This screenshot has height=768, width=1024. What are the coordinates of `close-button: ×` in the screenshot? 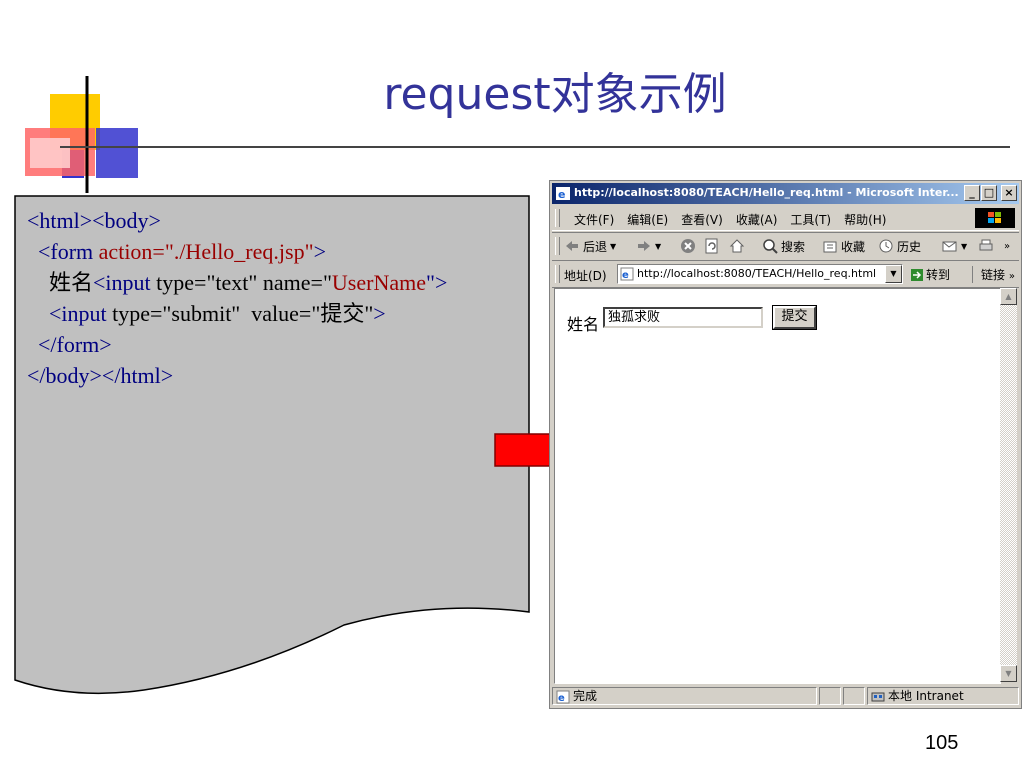 It's located at (1009, 193).